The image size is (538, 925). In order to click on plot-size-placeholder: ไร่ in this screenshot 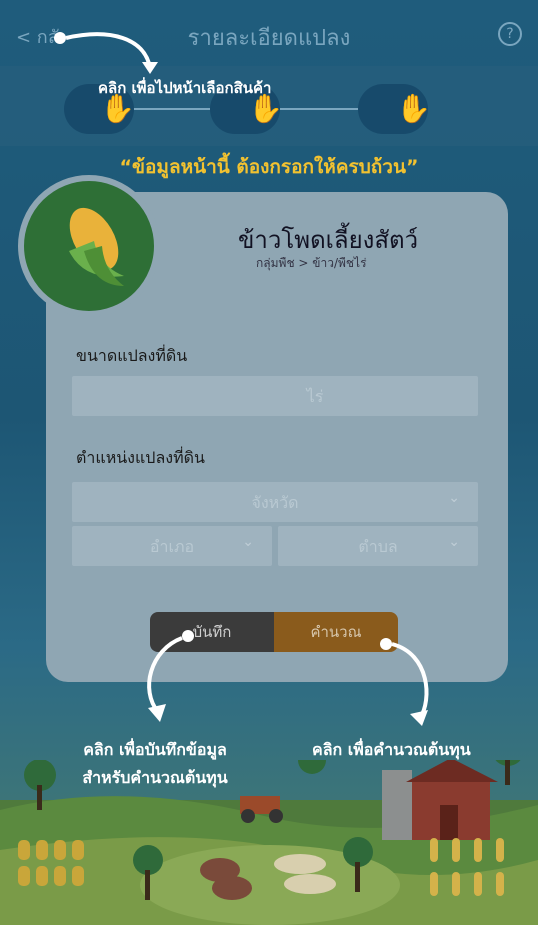, I will do `click(315, 396)`.